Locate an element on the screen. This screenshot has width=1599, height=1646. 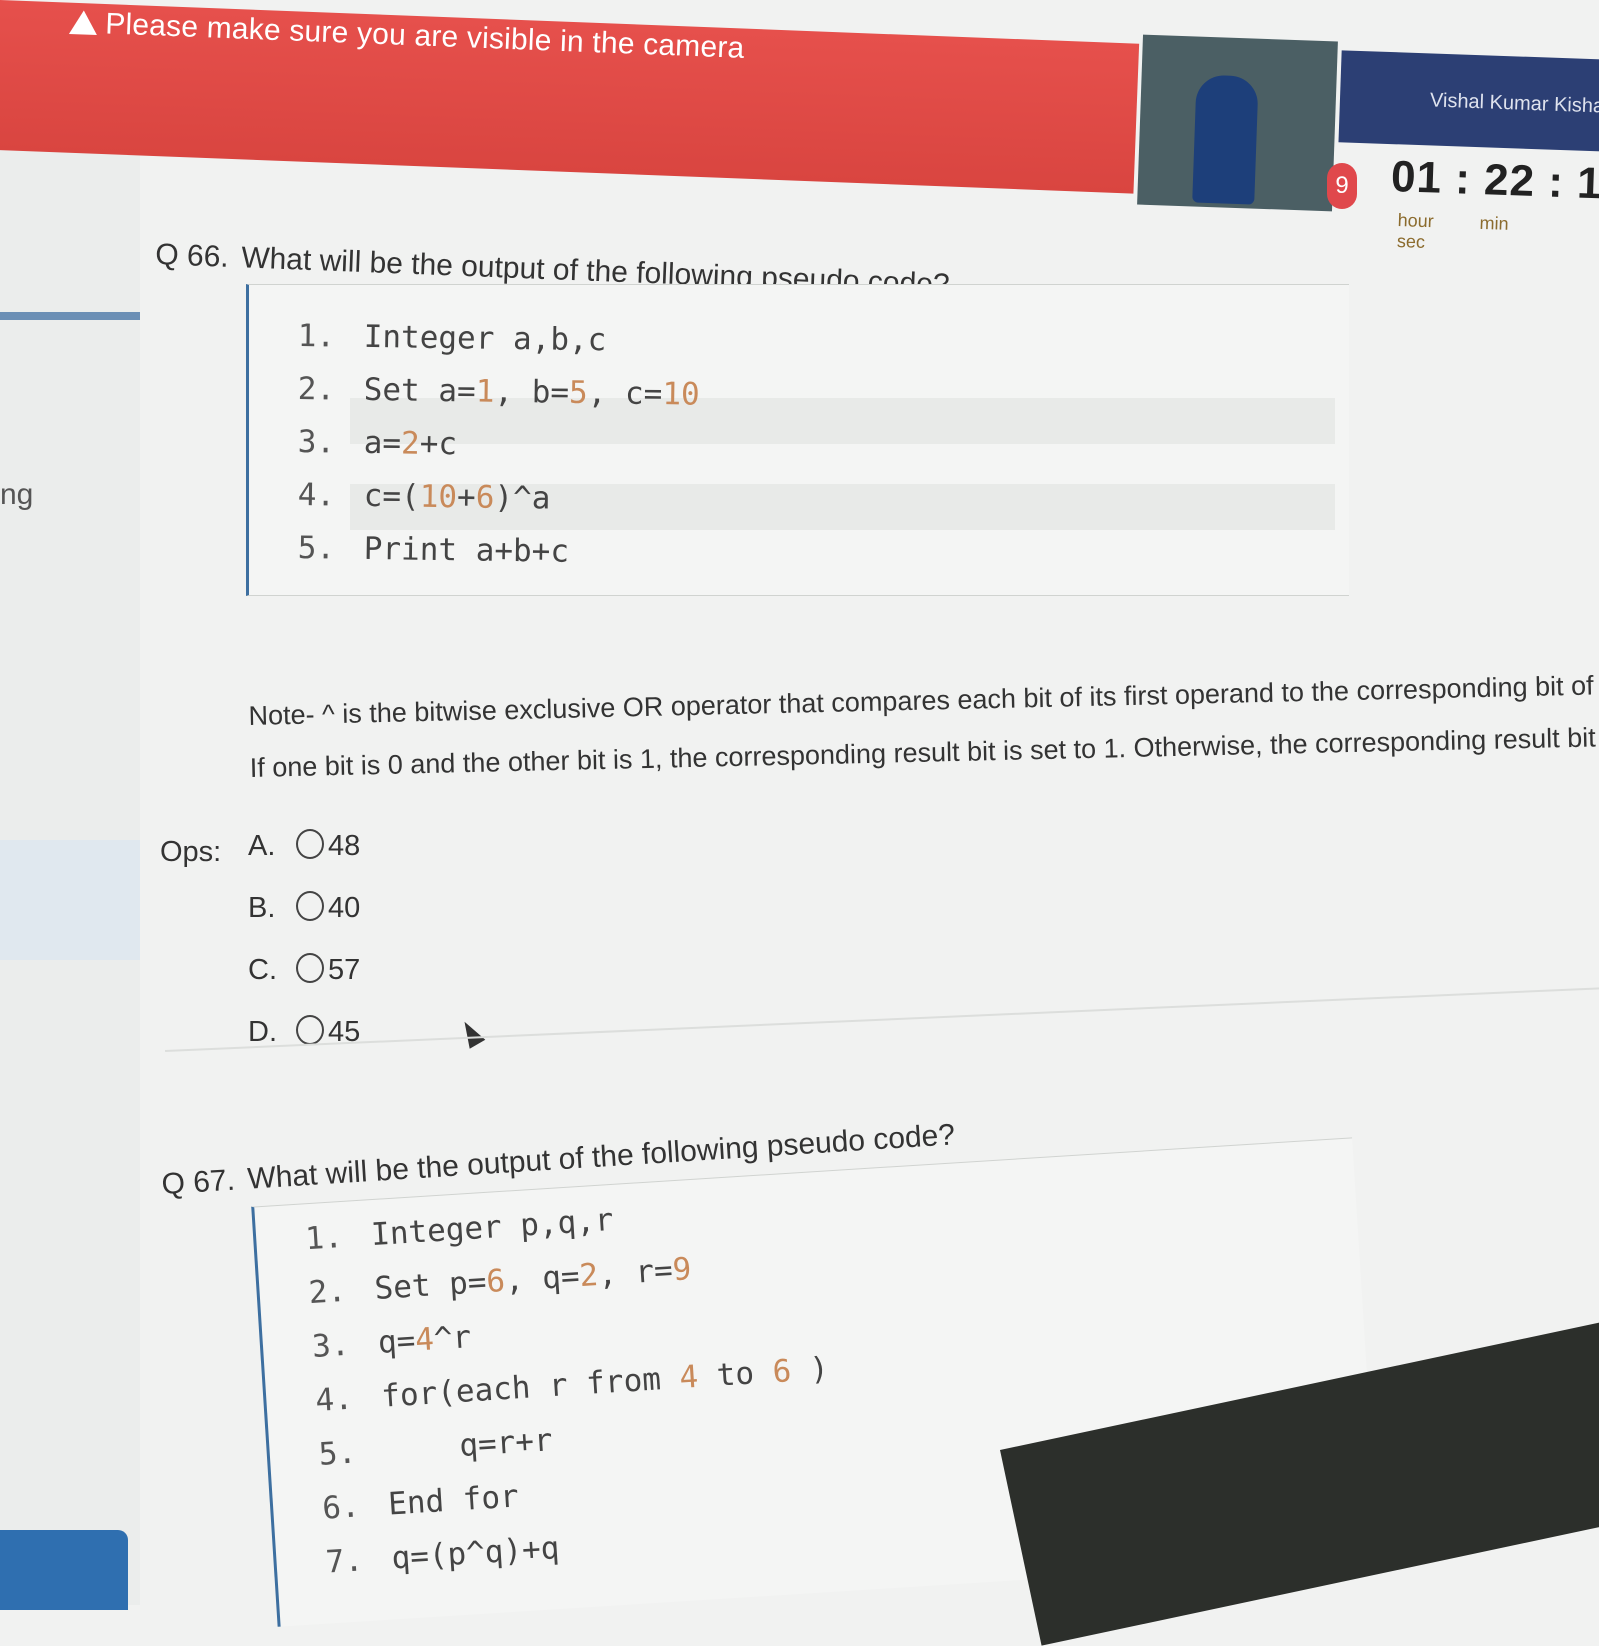
code-text: Print a+b+c is located at coordinates (466, 550).